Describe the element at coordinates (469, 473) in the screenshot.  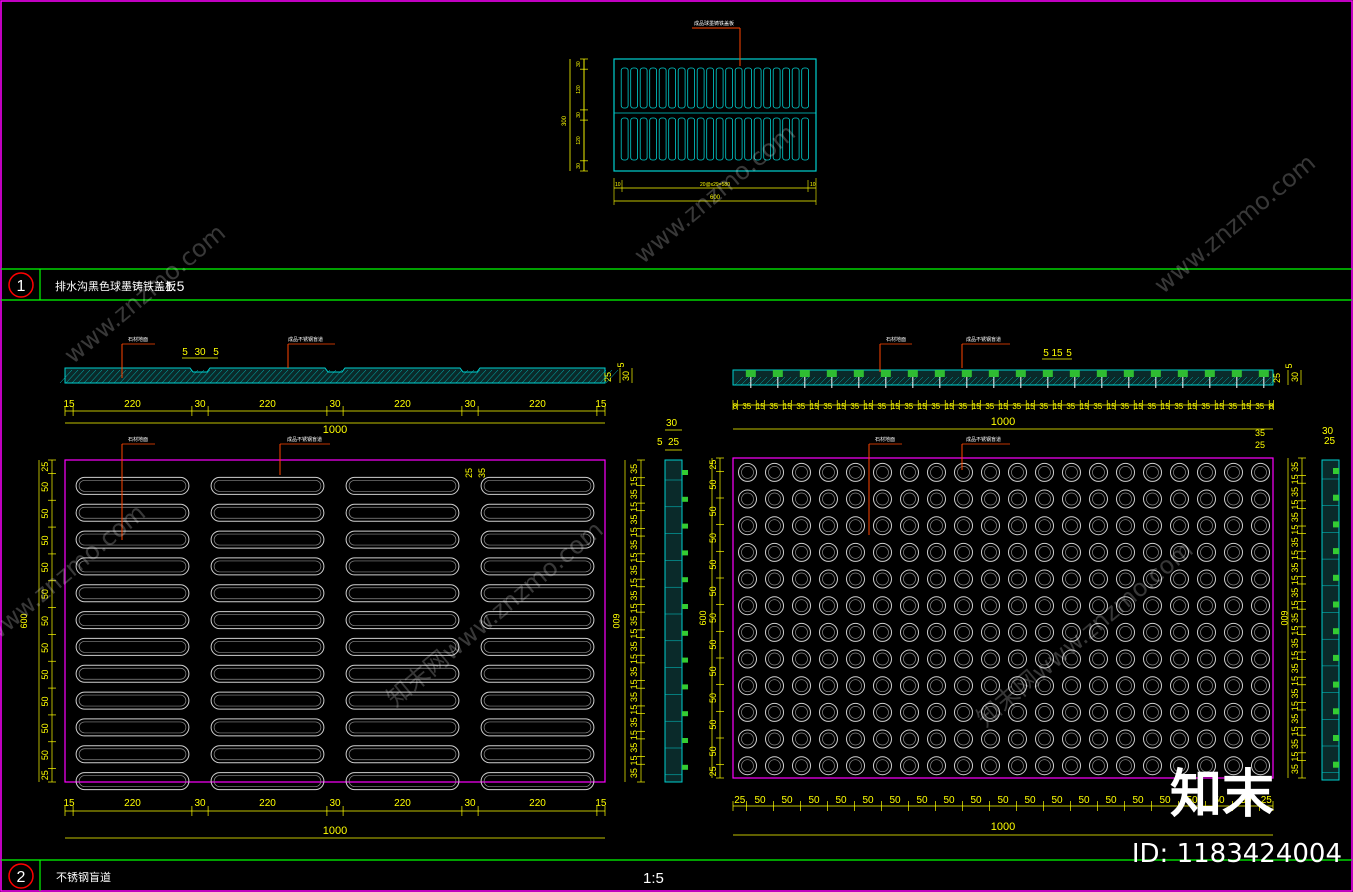
I see `bar-plan-corner-dim-1: 25` at that location.